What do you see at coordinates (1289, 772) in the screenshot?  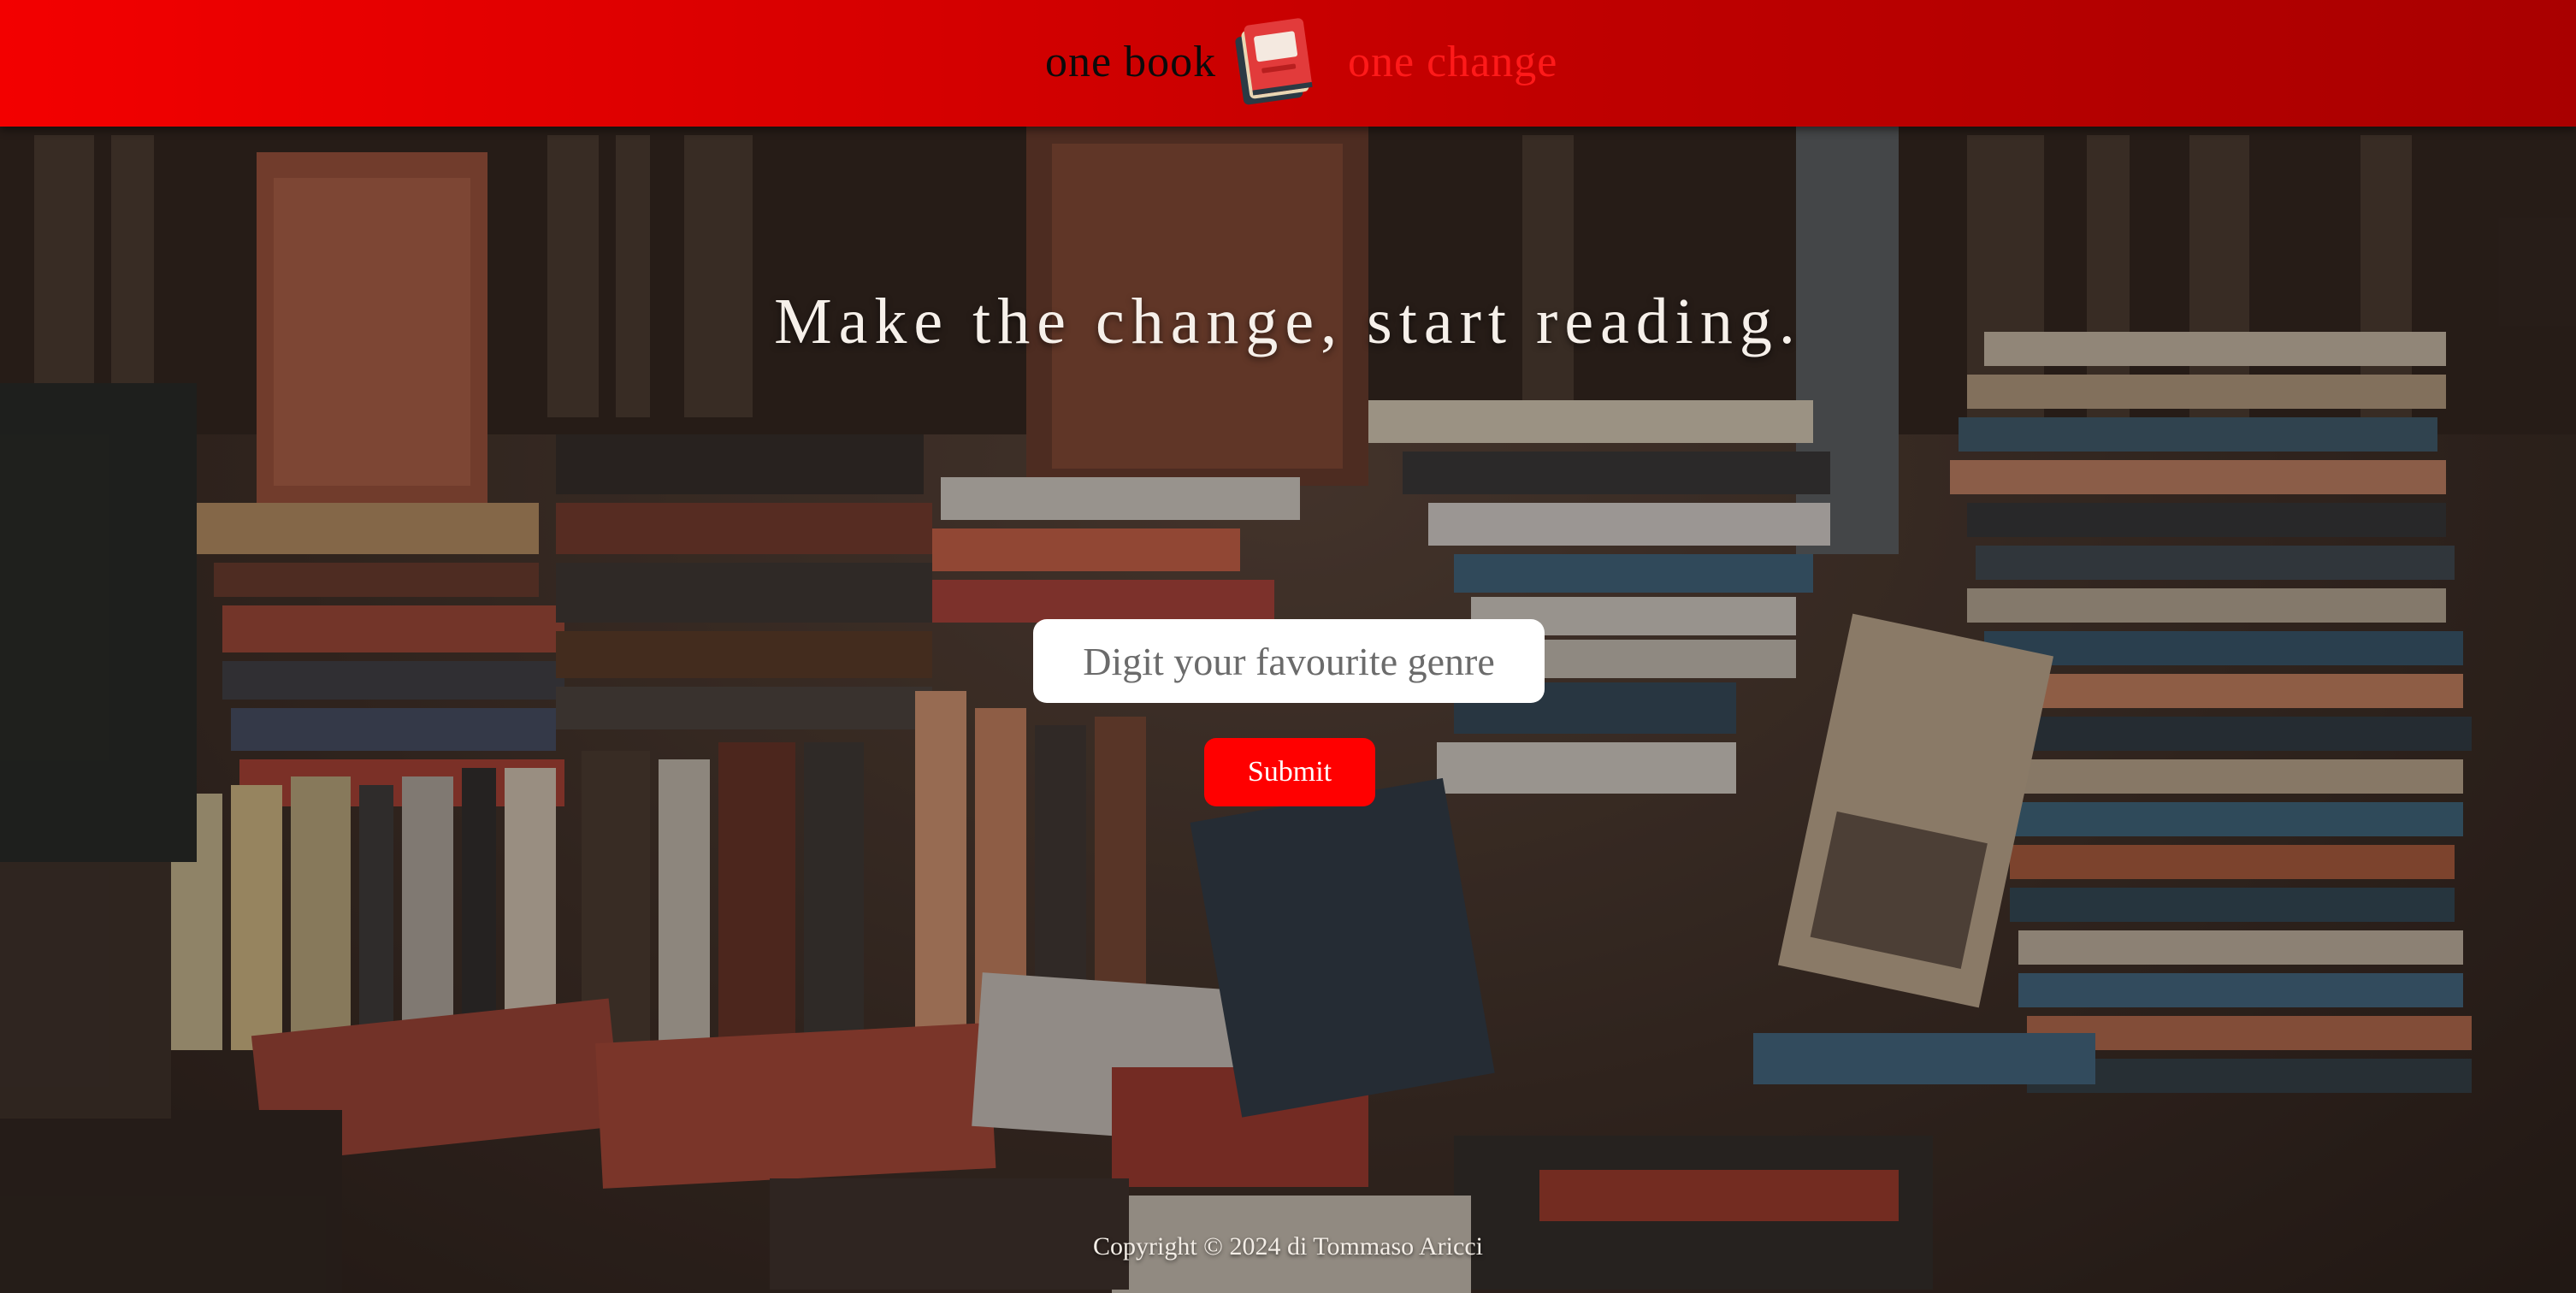 I see `submit-button: Submit` at bounding box center [1289, 772].